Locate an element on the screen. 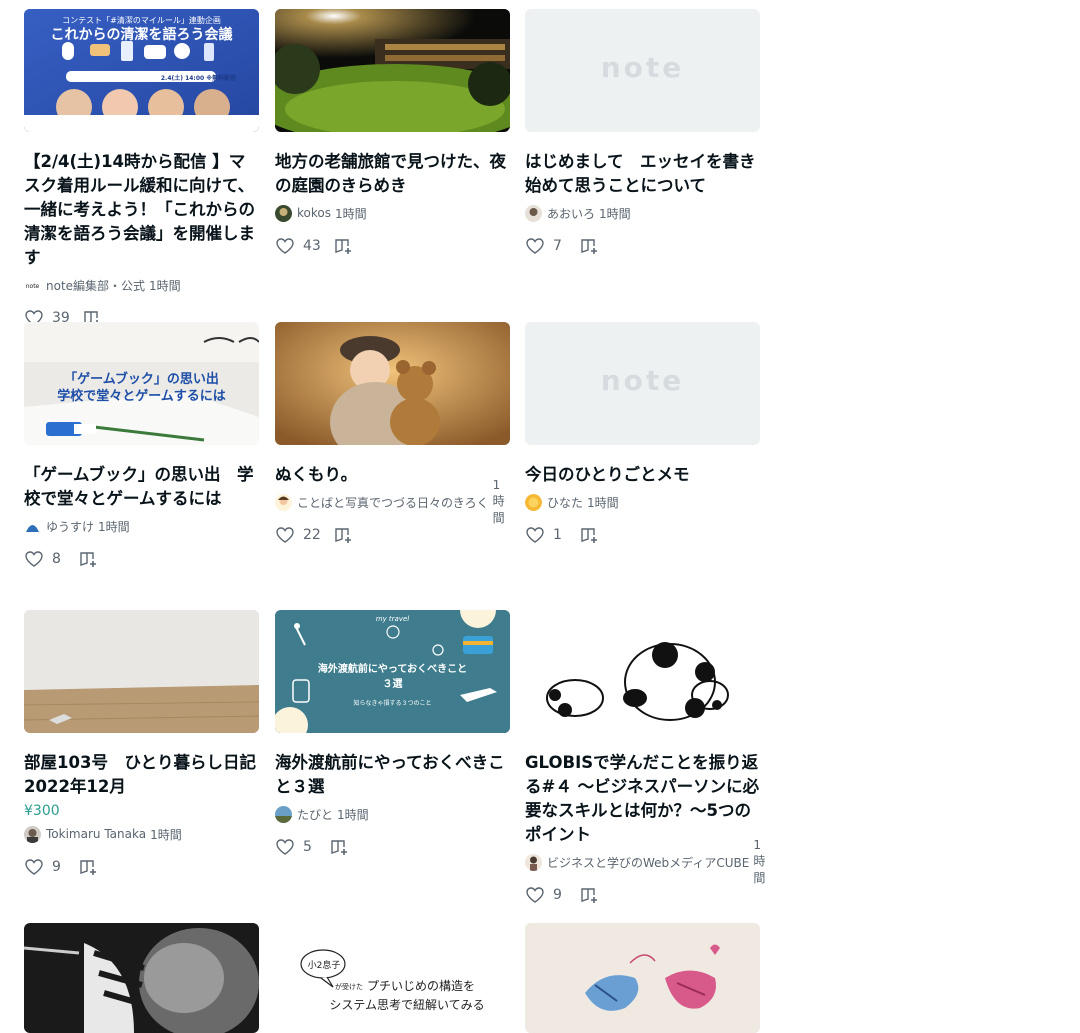  author-name: たびと is located at coordinates (315, 814).